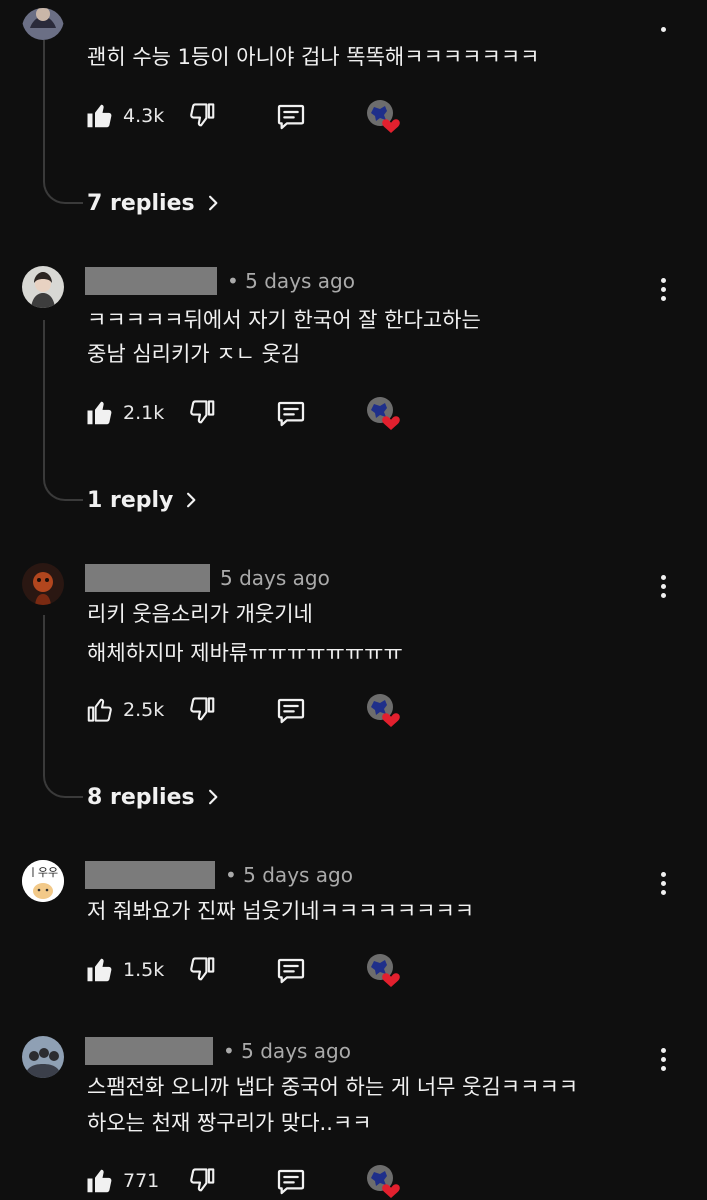 This screenshot has width=707, height=1200. I want to click on comment-actions: 4.3k, so click(255, 116).